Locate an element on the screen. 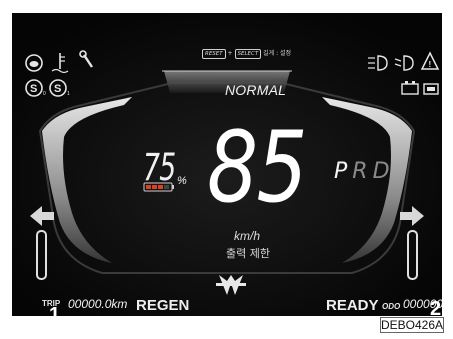 Image resolution: width=453 pixels, height=339 pixels. speed-value: 85 is located at coordinates (257, 168).